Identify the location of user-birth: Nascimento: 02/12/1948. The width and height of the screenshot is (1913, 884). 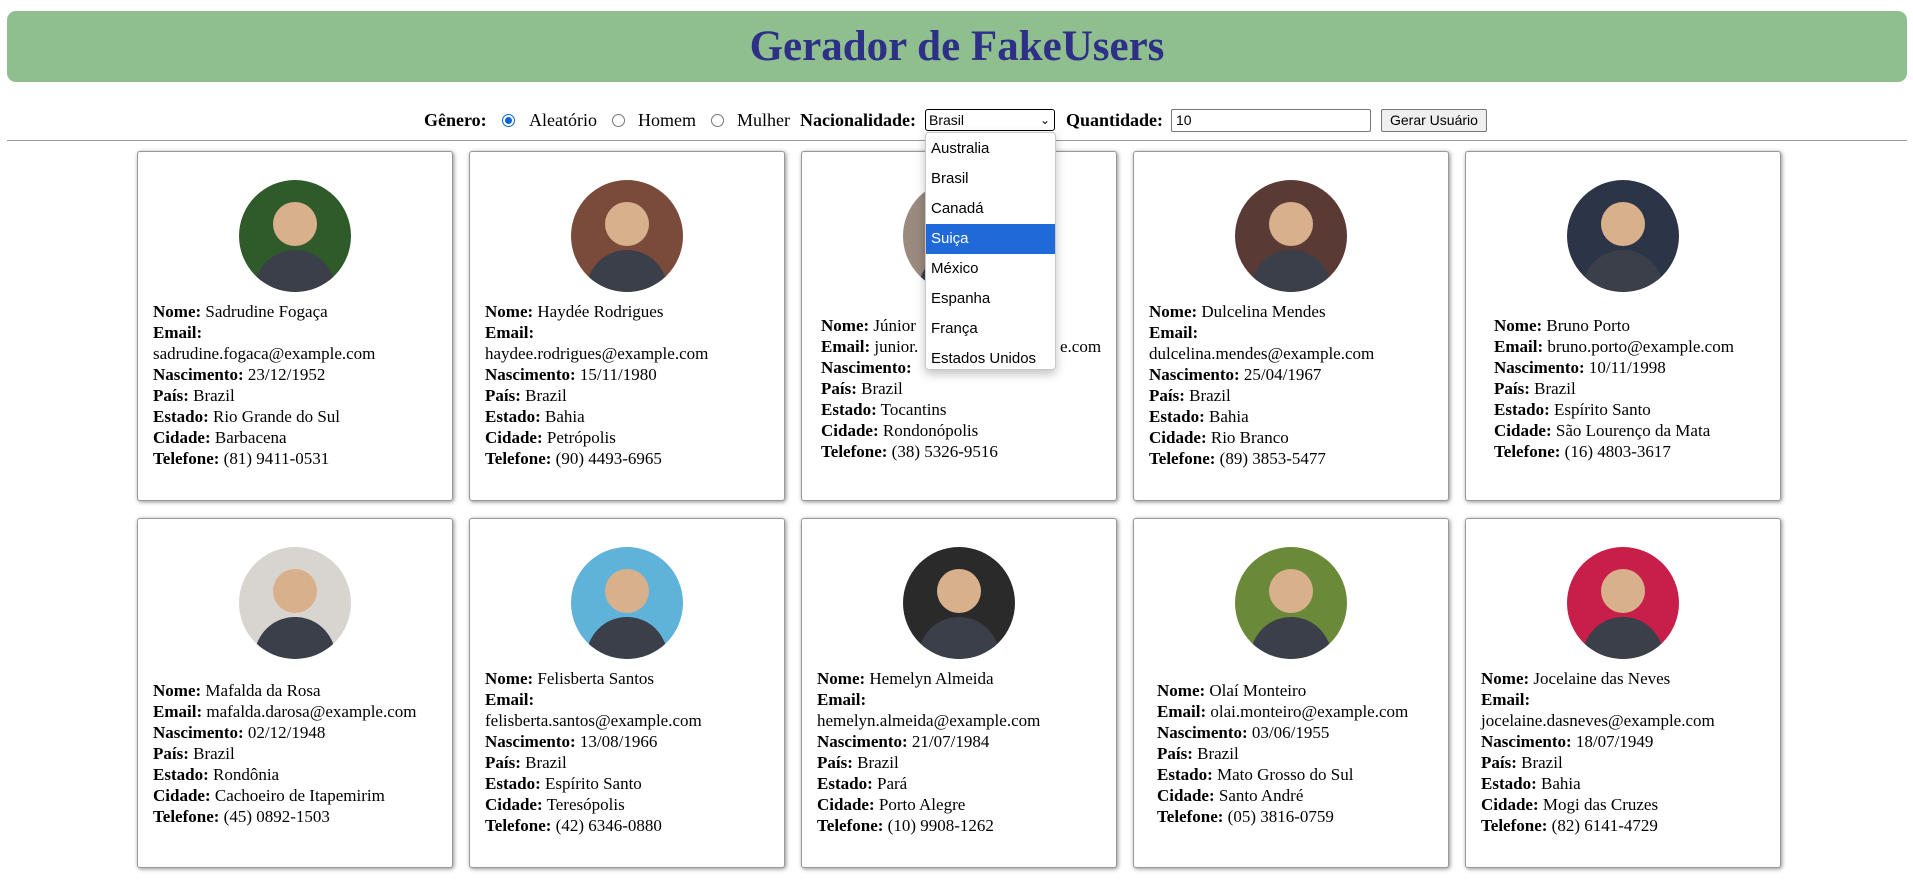
(284, 732).